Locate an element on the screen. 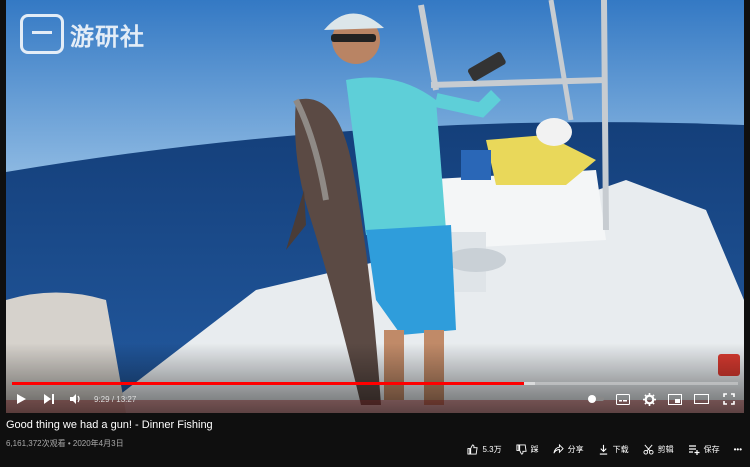 The height and width of the screenshot is (467, 750). play-button is located at coordinates (21, 399).